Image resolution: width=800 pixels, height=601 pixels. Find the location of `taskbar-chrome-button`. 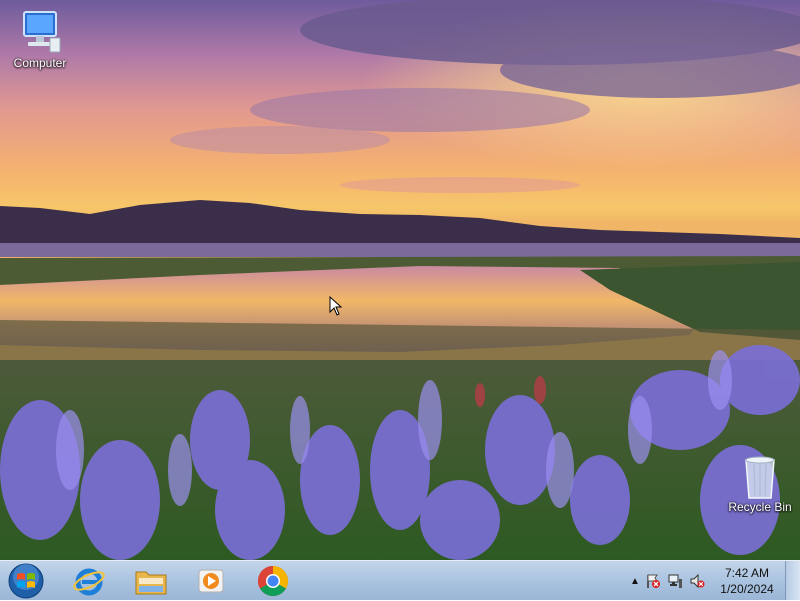

taskbar-chrome-button is located at coordinates (273, 581).